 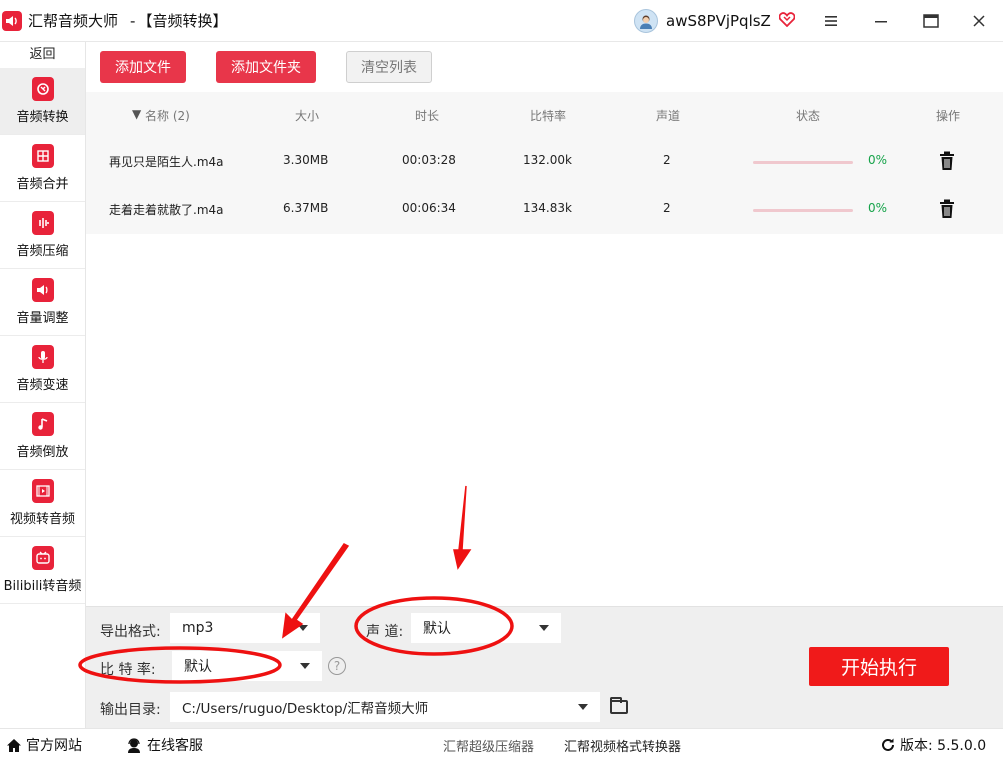 I want to click on audio-convert-icon, so click(x=42, y=89).